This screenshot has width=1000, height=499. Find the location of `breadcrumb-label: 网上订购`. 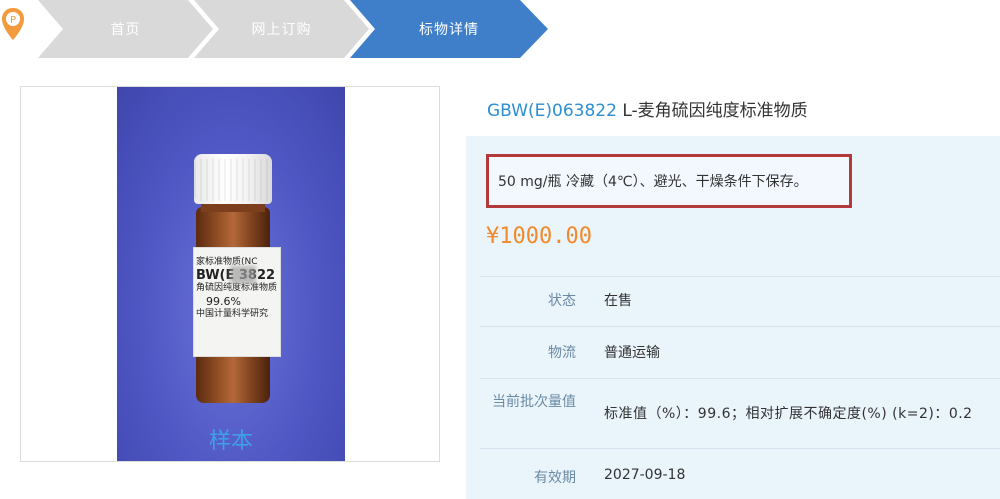

breadcrumb-label: 网上订购 is located at coordinates (281, 30).